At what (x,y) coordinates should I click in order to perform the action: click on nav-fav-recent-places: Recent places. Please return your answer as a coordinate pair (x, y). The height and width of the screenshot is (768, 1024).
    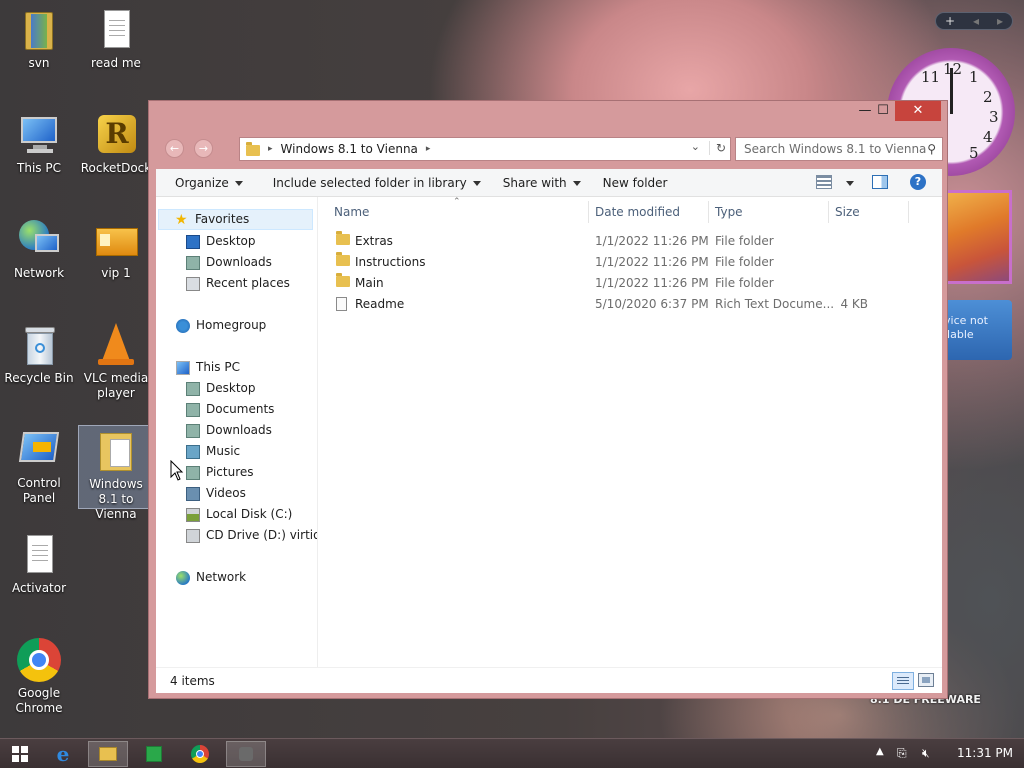
    Looking at the image, I should click on (238, 283).